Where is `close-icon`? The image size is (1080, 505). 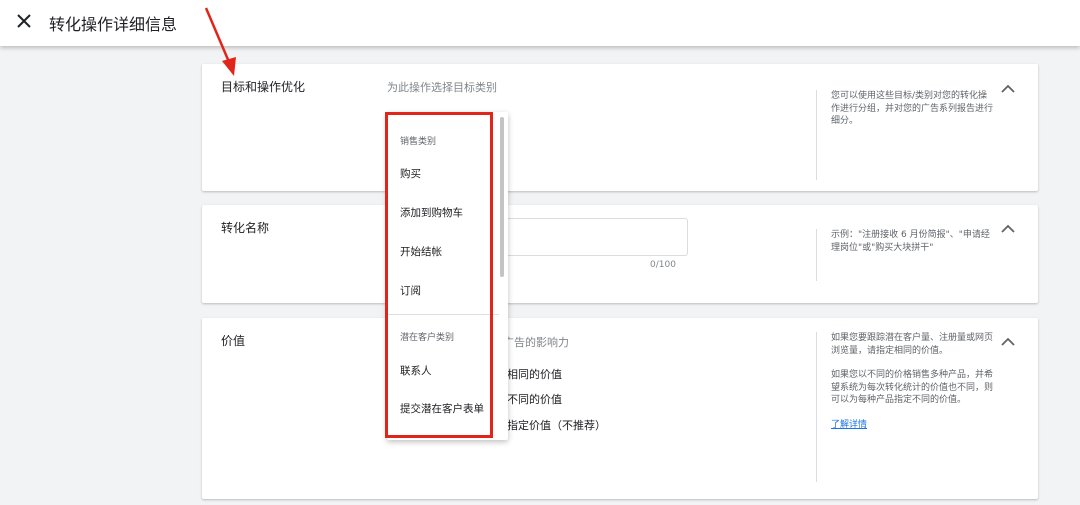
close-icon is located at coordinates (24, 20).